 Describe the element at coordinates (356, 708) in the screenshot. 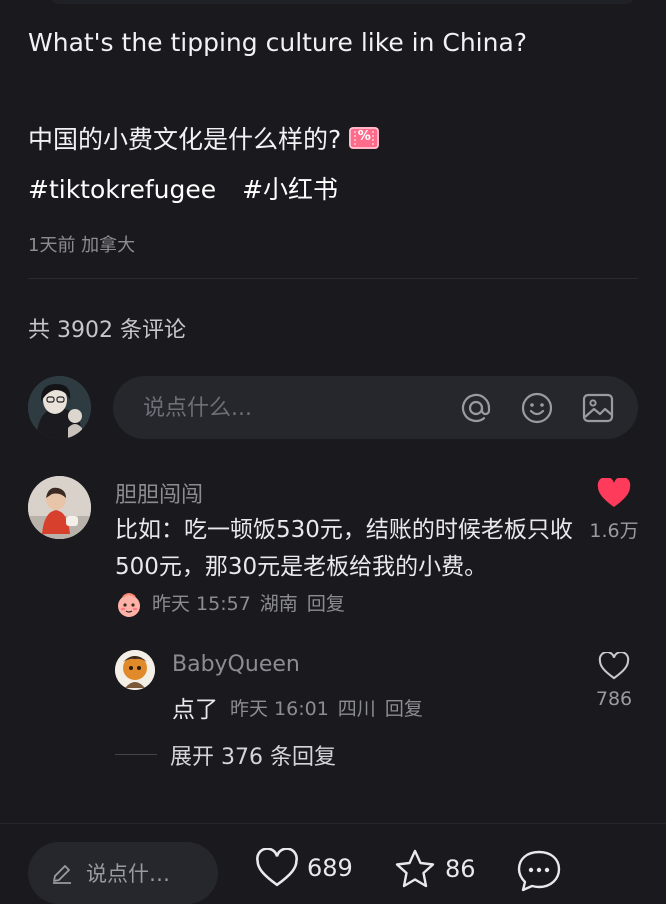

I see `reply-location: 四川` at that location.